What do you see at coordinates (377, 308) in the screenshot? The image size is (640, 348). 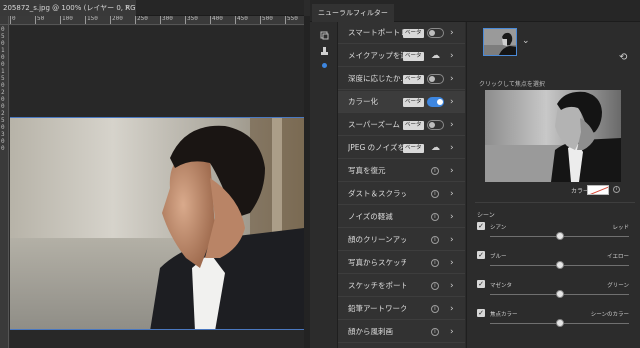 I see `filter-name: 鉛筆アートワーク` at bounding box center [377, 308].